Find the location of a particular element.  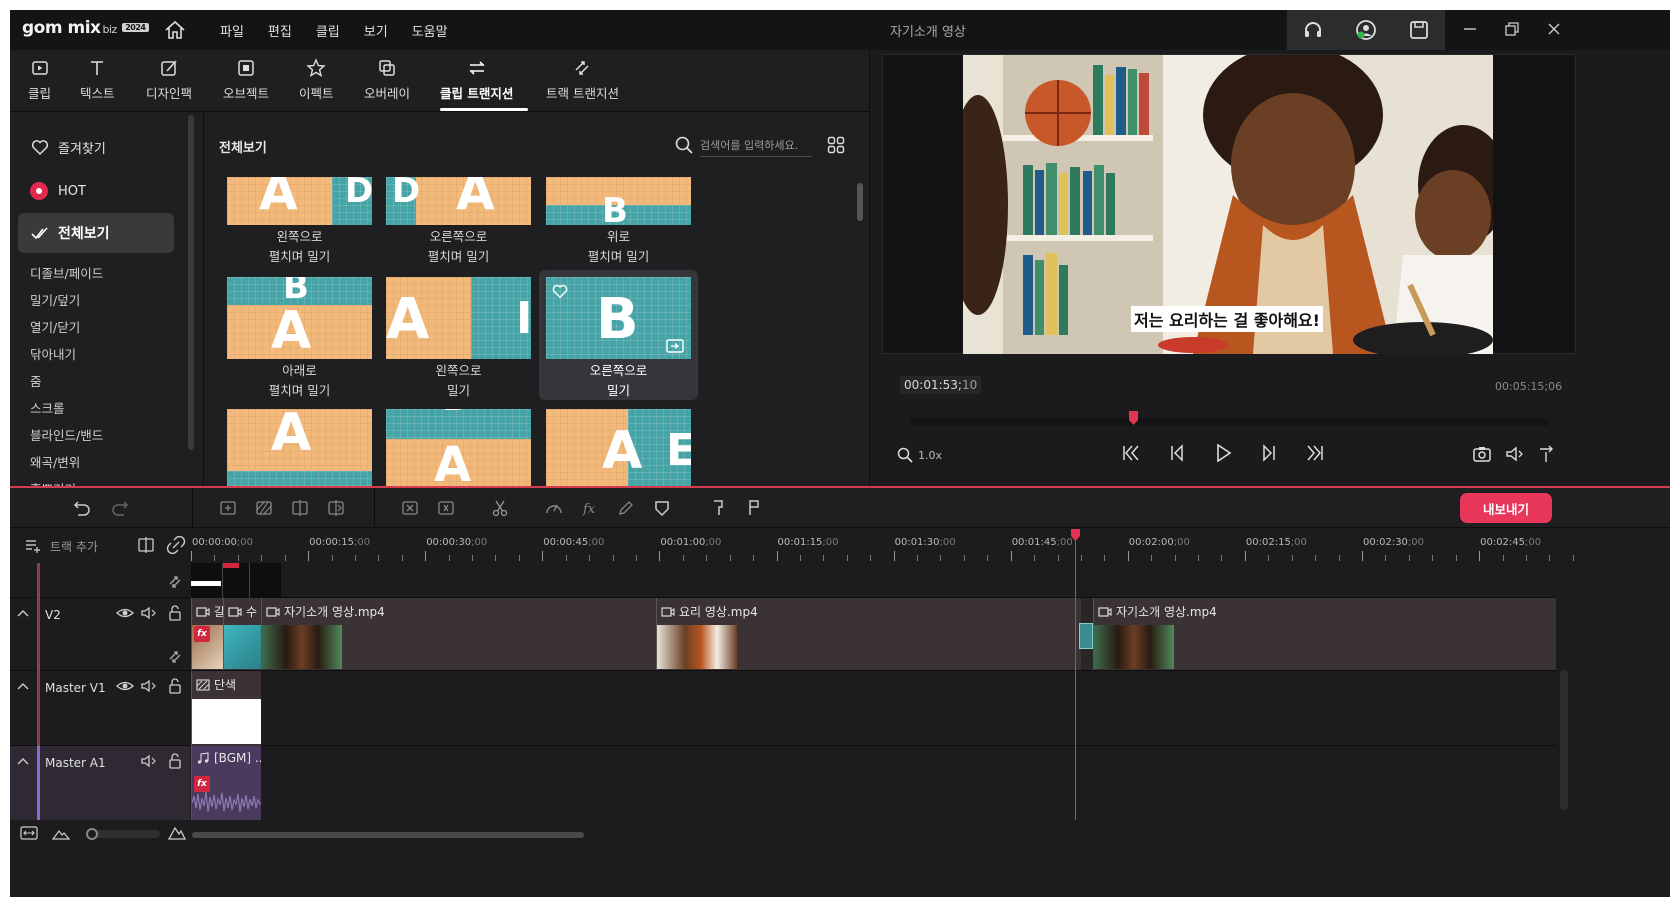

tab-clip-transition: 클립 트랜지션 is located at coordinates (476, 80).